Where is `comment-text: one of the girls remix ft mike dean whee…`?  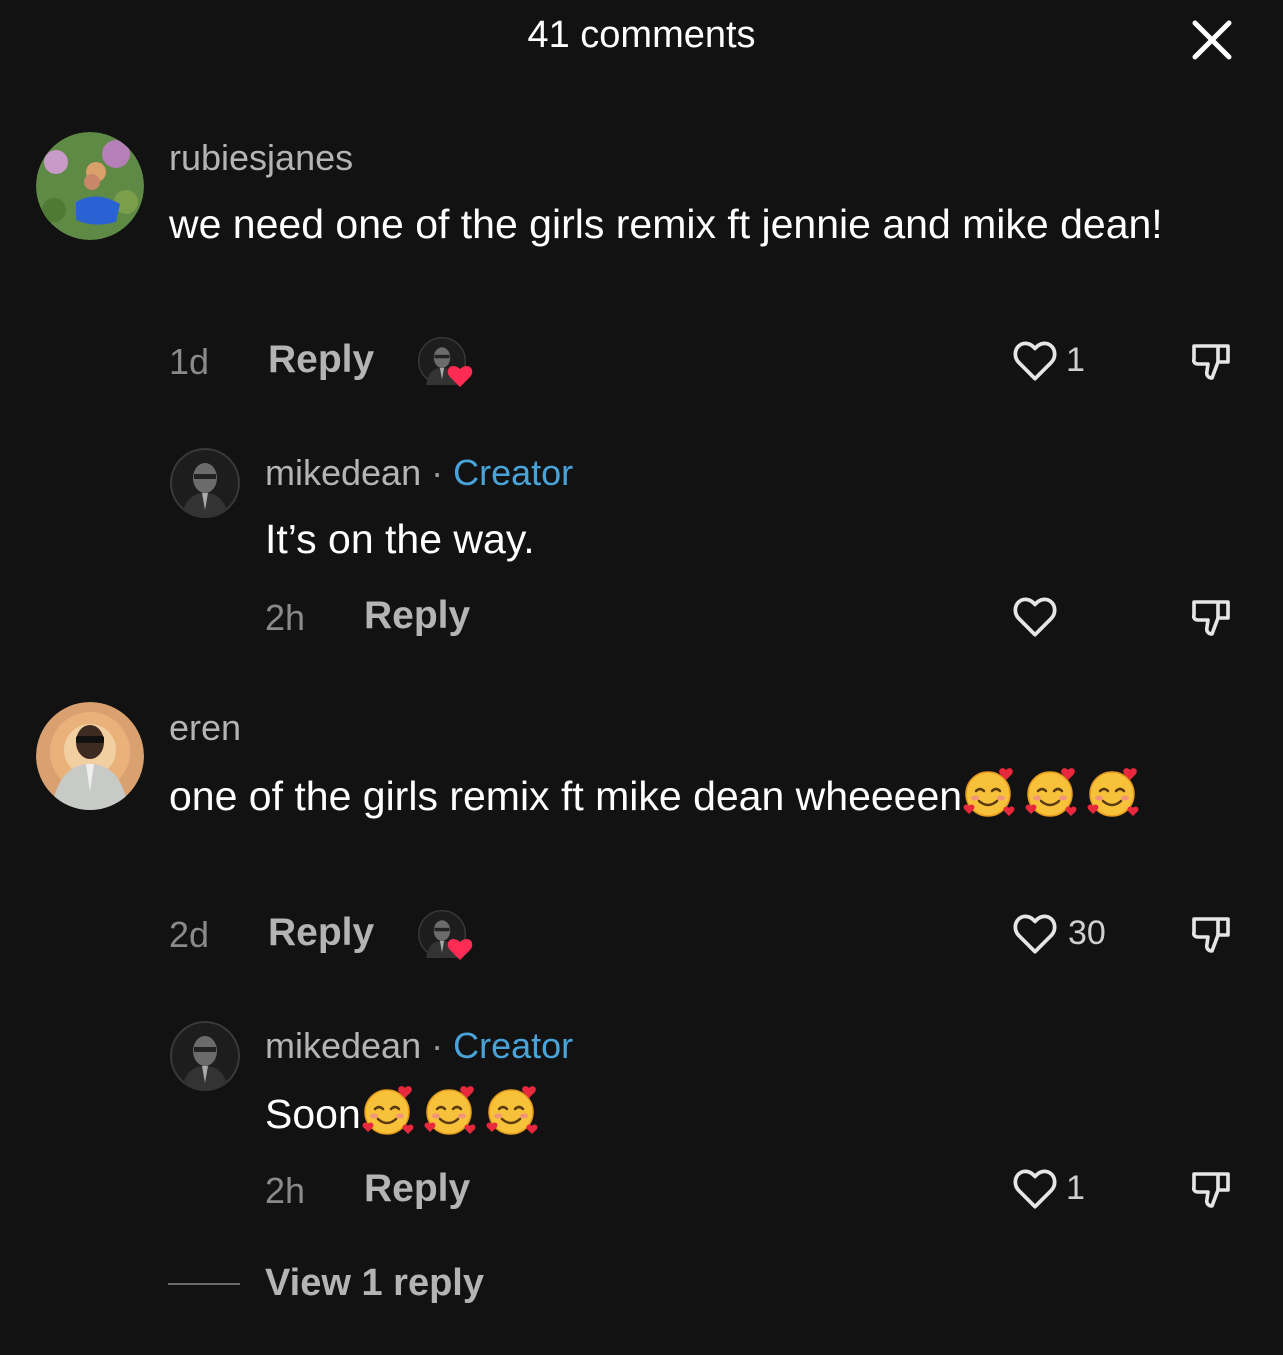 comment-text: one of the girls remix ft mike dean whee… is located at coordinates (566, 796).